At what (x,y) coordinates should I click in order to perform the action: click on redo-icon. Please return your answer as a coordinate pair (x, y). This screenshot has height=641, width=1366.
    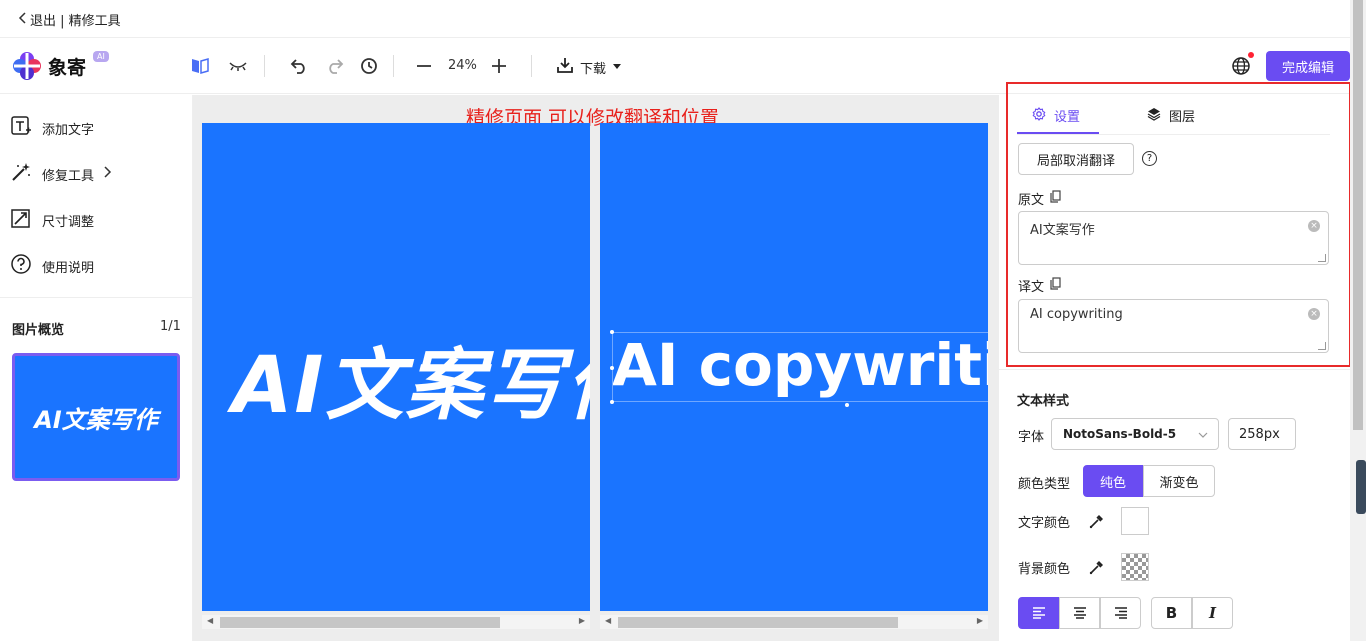
    Looking at the image, I should click on (335, 66).